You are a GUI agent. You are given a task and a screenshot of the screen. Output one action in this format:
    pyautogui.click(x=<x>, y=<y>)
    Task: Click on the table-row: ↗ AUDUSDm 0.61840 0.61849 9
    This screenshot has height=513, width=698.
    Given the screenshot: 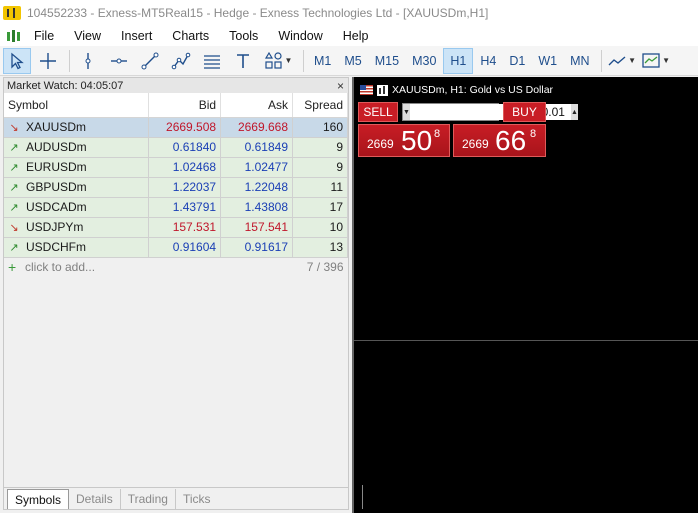 What is the action you would take?
    pyautogui.click(x=176, y=147)
    